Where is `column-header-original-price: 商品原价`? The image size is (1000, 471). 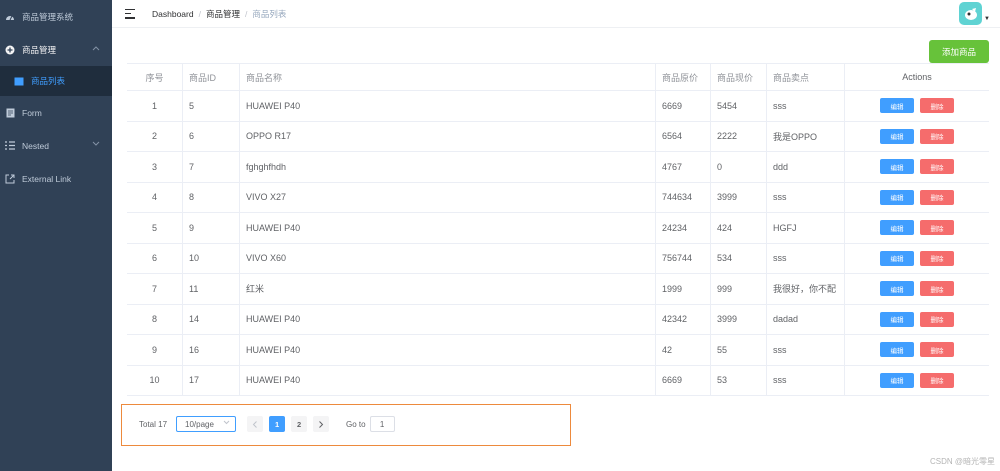
column-header-original-price: 商品原价 is located at coordinates (683, 77).